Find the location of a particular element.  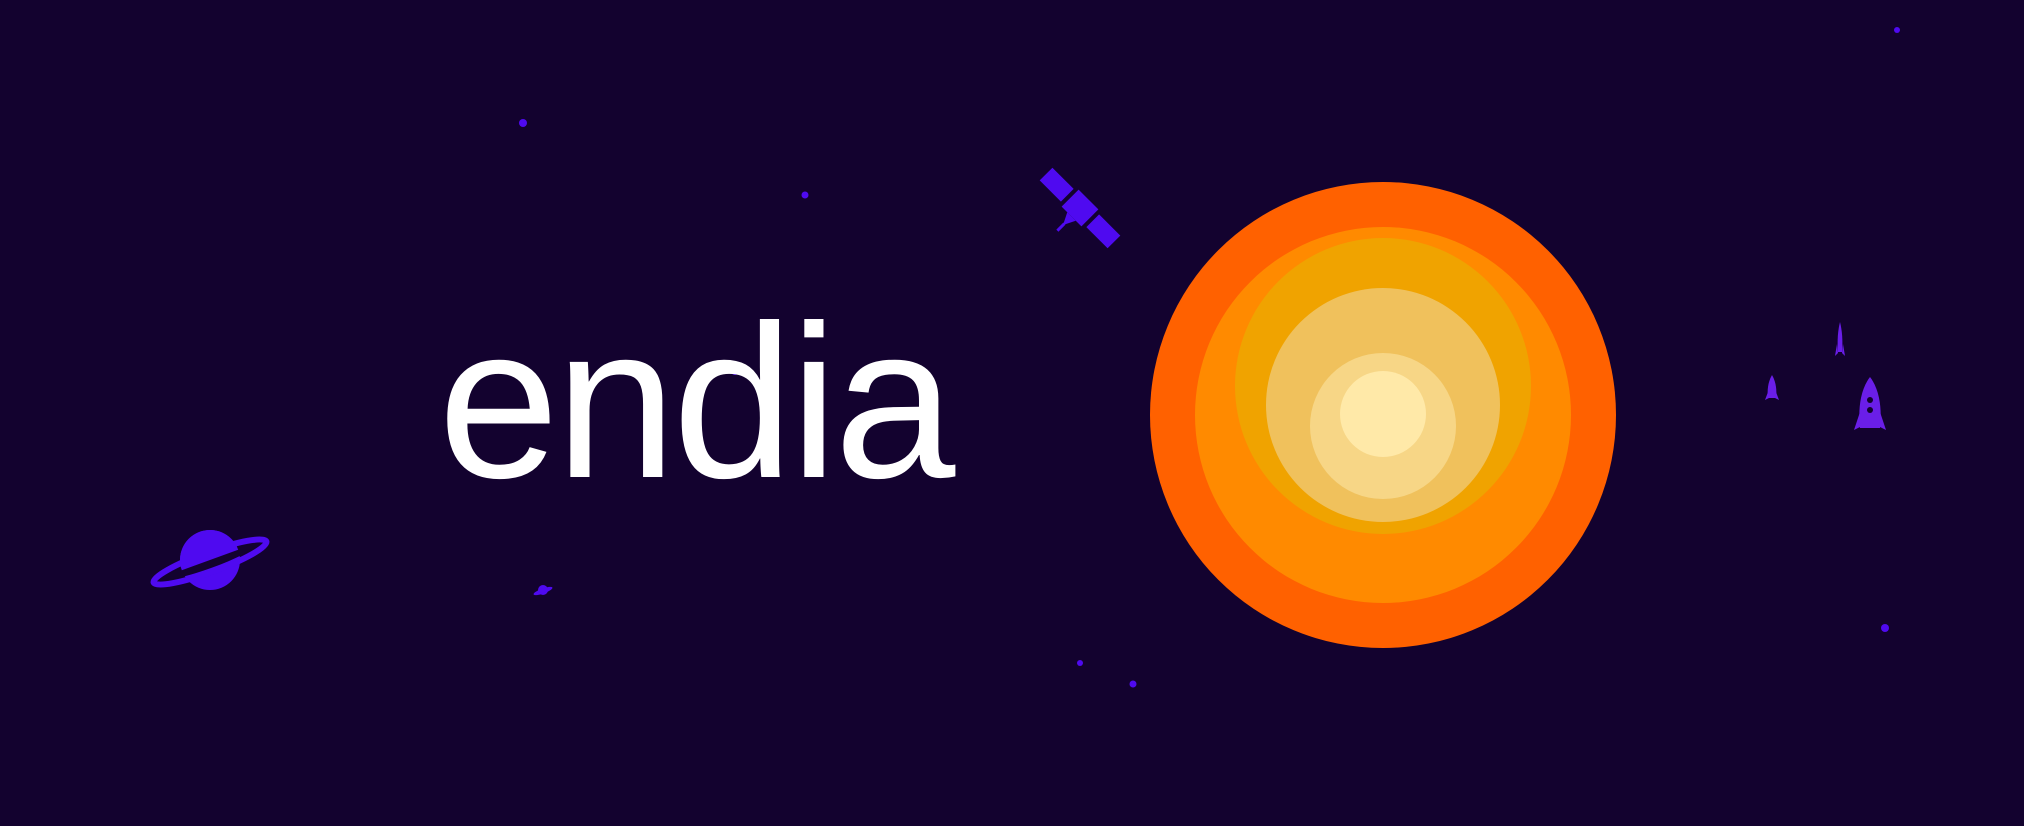

tiny-rocket-icon is located at coordinates (1840, 339).